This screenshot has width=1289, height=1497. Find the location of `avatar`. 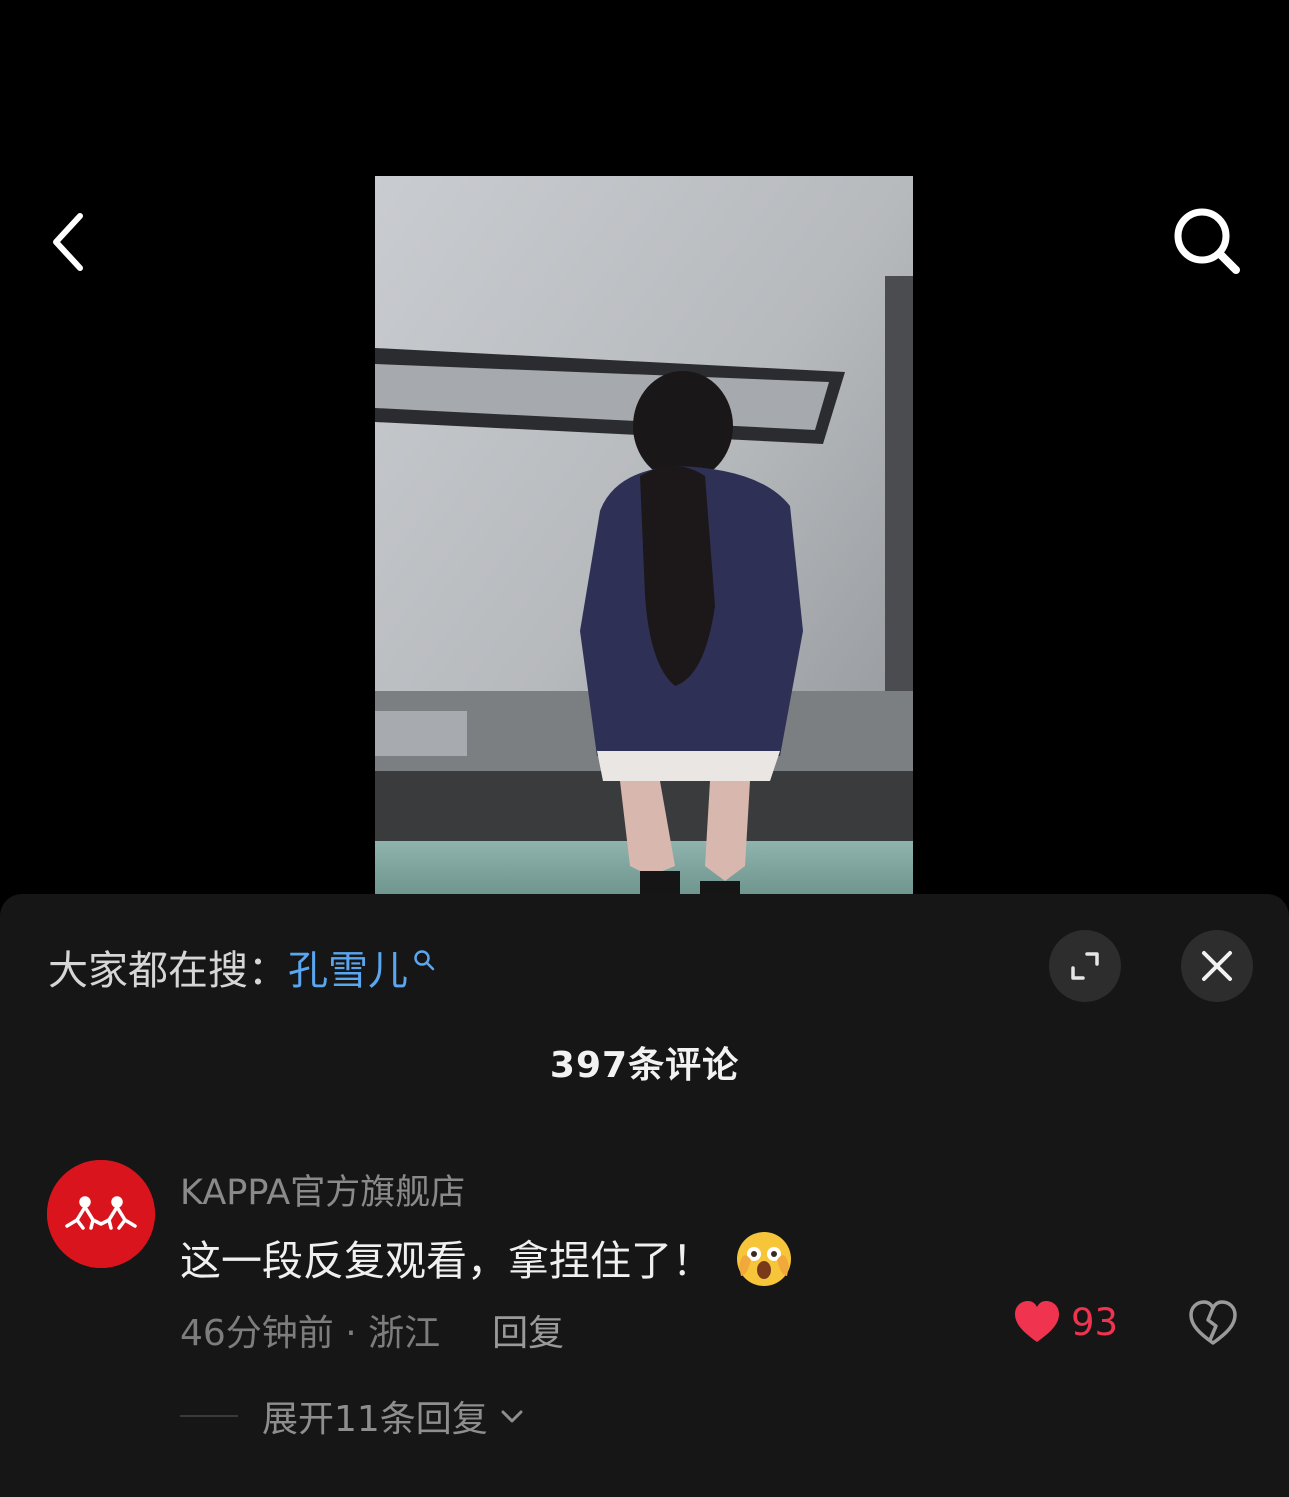

avatar is located at coordinates (101, 1214).